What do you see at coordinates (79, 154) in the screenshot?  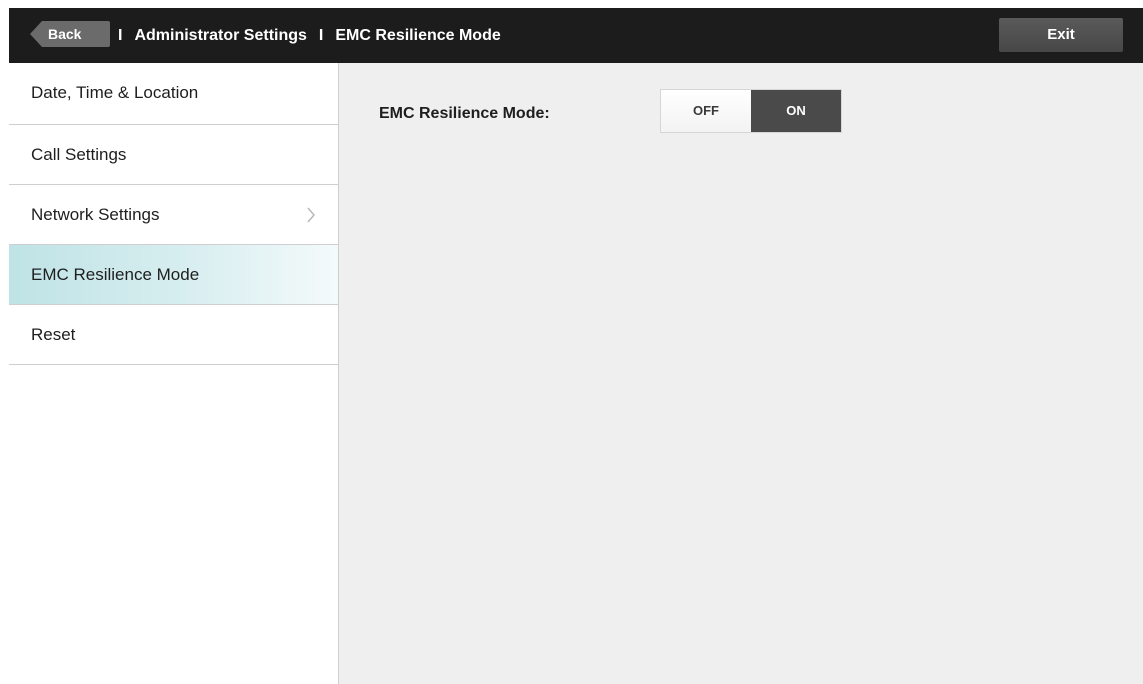 I see `sidebar-item-label: Call Settings` at bounding box center [79, 154].